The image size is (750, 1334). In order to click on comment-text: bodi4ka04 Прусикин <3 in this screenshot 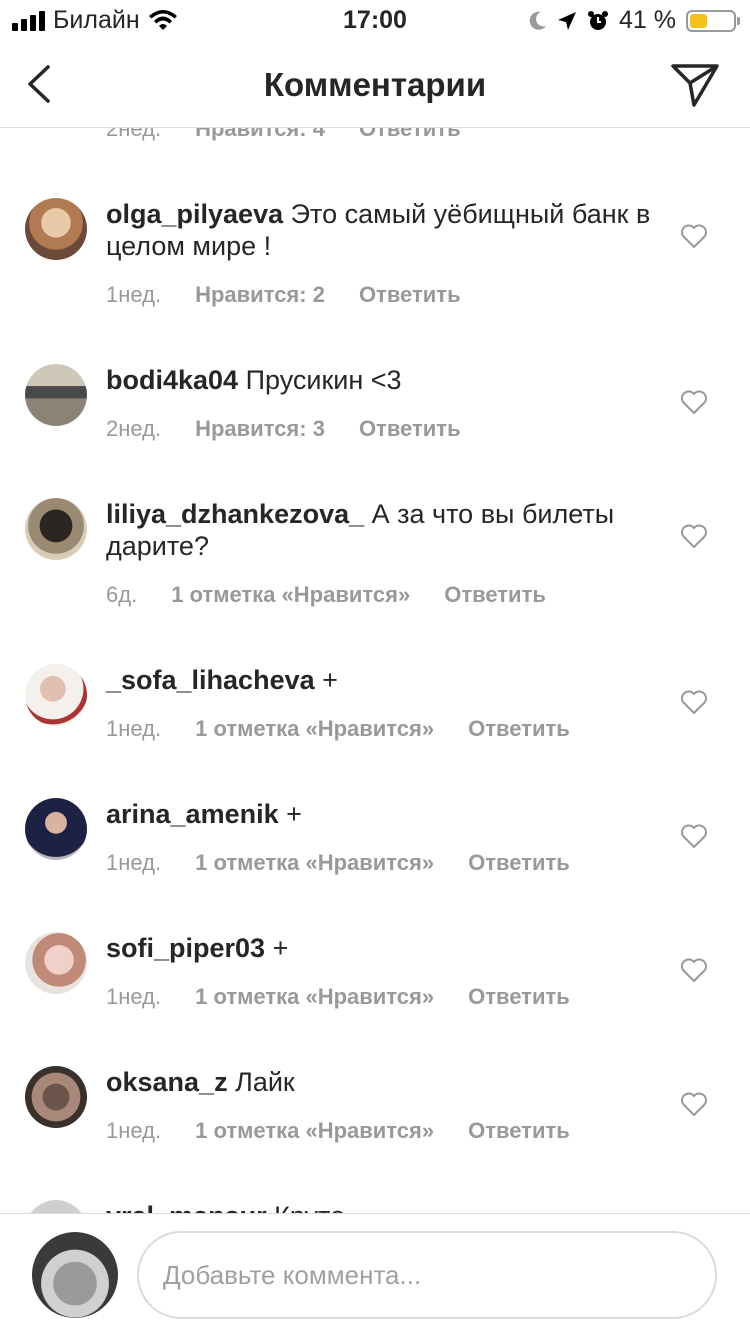, I will do `click(378, 380)`.